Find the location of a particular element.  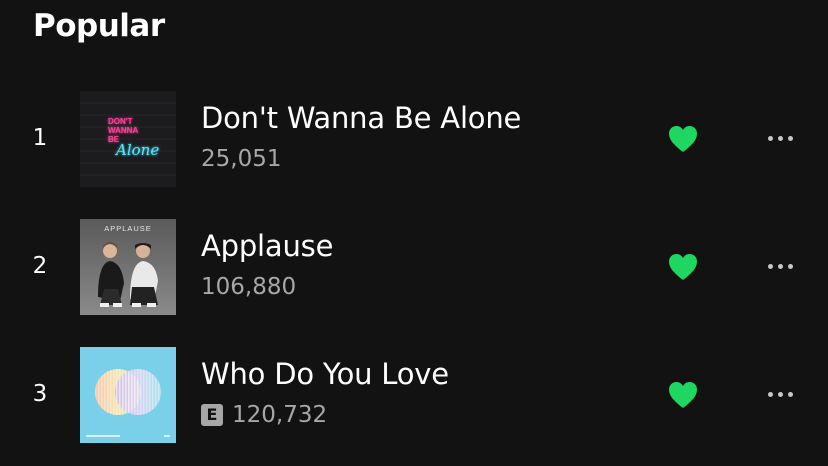

neon-cover-art: DON'T WANNA BE Alone is located at coordinates (128, 139).